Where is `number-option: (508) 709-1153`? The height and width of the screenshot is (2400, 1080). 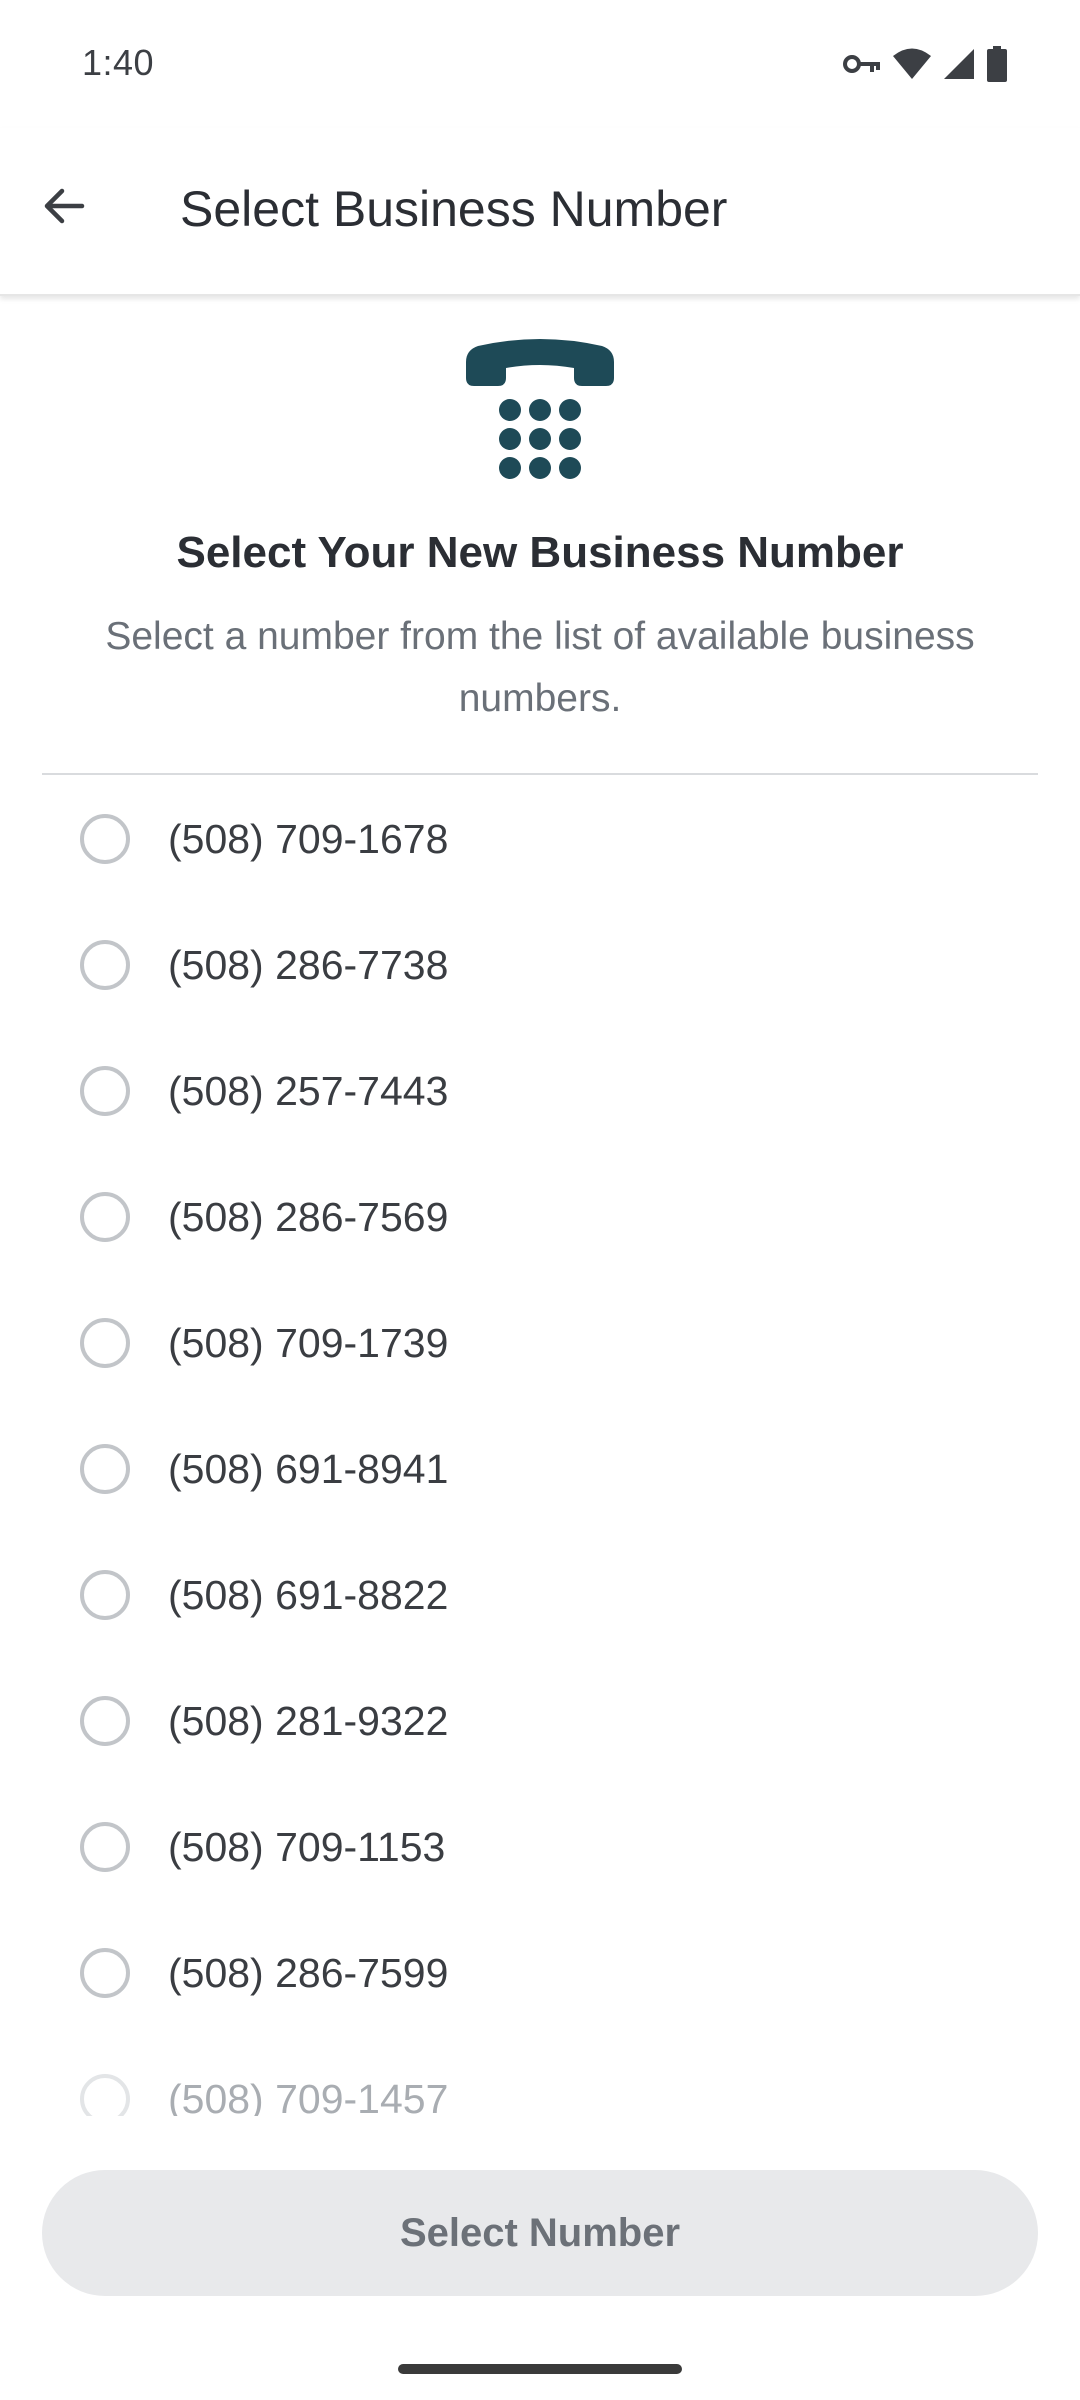
number-option: (508) 709-1153 is located at coordinates (540, 1847).